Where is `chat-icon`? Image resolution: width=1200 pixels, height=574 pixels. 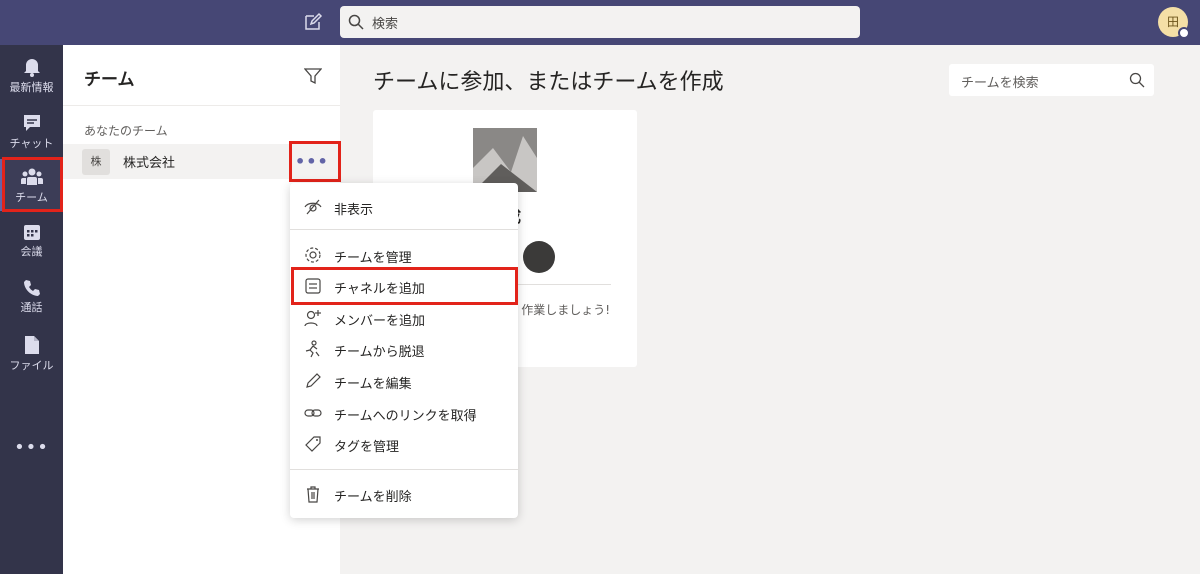 chat-icon is located at coordinates (31, 123).